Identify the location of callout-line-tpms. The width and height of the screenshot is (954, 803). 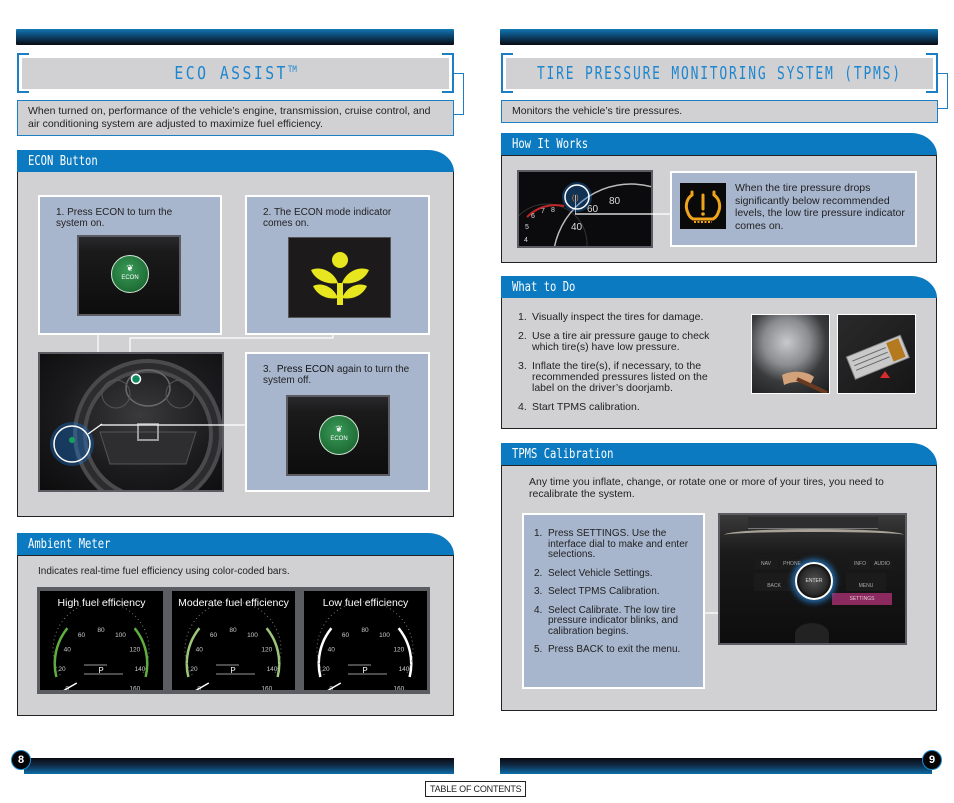
(624, 205).